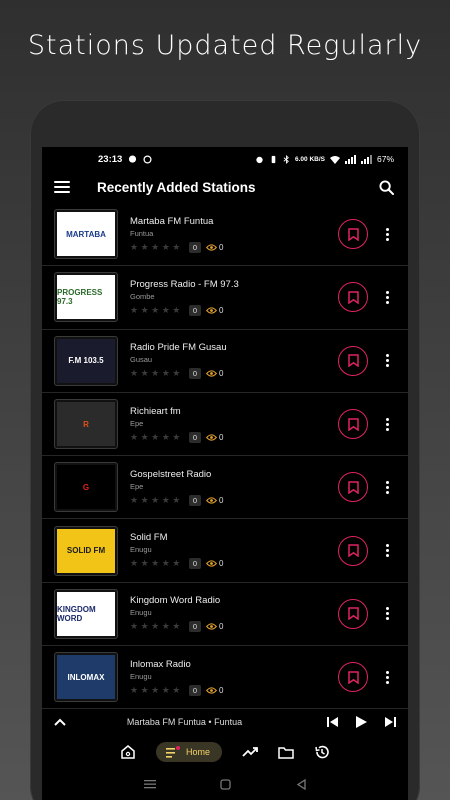 This screenshot has width=450, height=800. Describe the element at coordinates (172, 221) in the screenshot. I see `station-name: Martaba FM Funtua` at that location.